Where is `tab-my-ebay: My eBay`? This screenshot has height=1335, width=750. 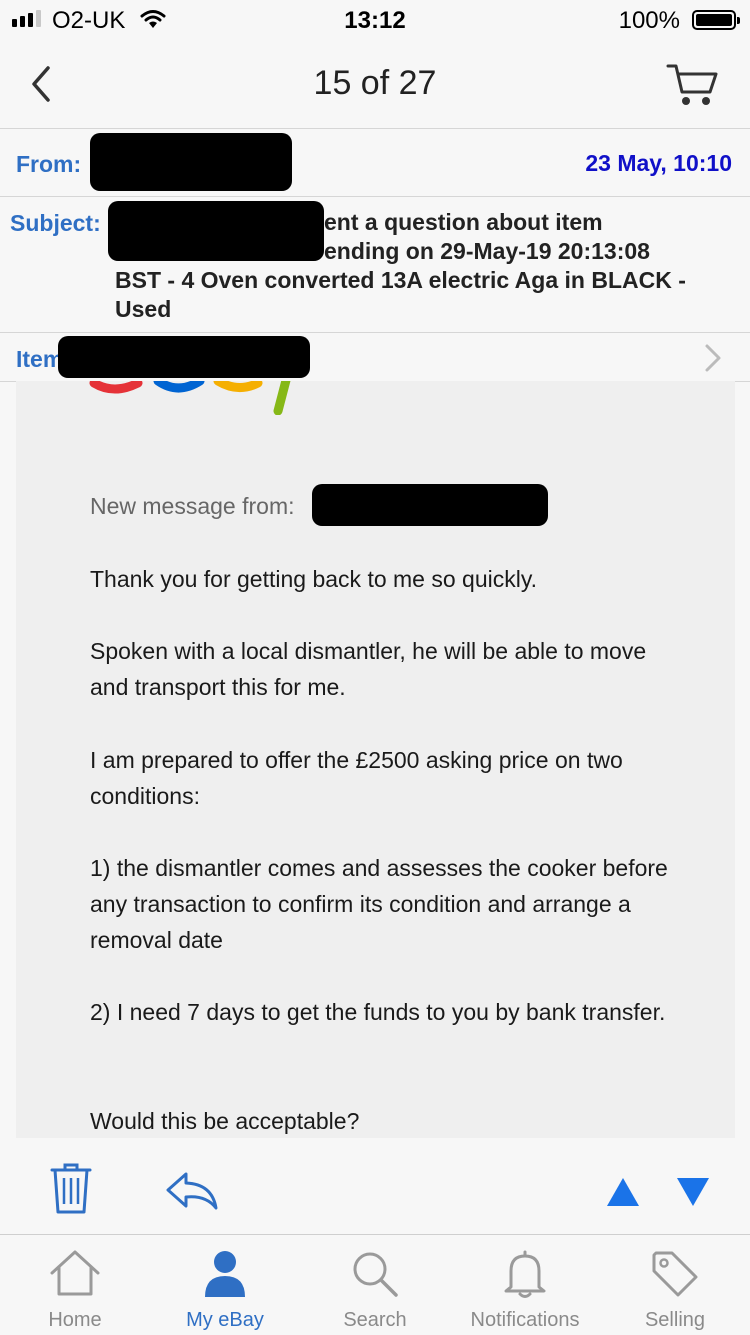
tab-my-ebay: My eBay is located at coordinates (225, 1285).